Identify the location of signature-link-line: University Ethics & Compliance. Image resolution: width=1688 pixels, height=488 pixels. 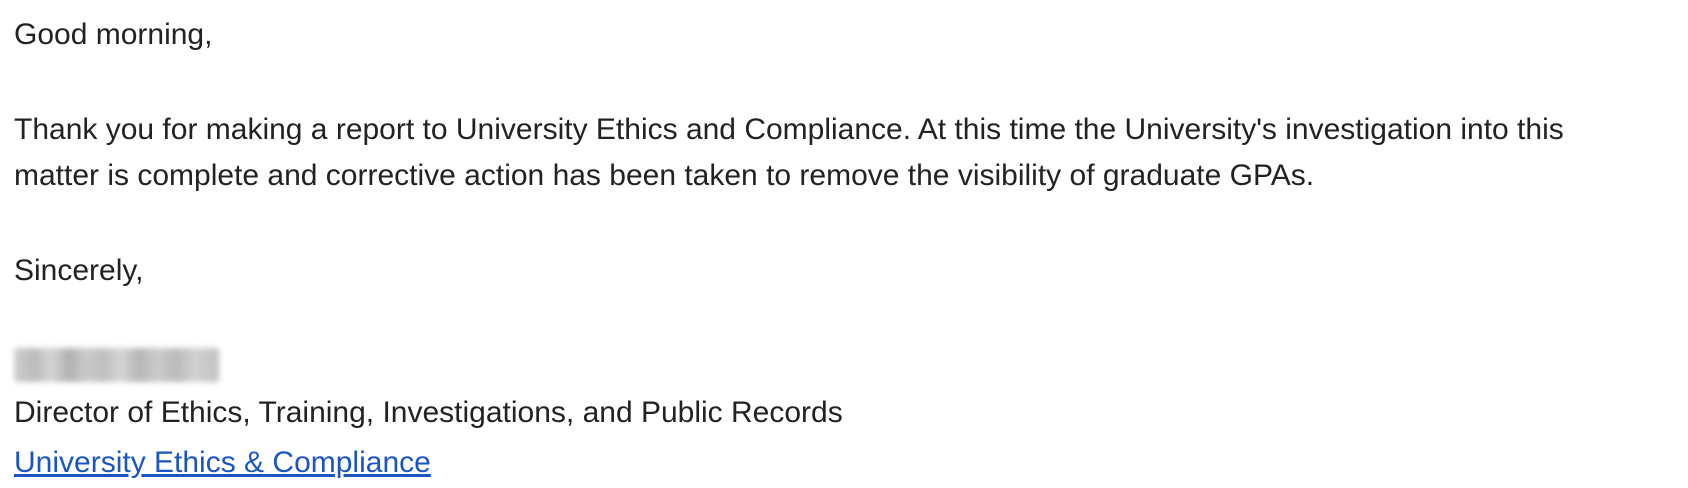
(851, 463).